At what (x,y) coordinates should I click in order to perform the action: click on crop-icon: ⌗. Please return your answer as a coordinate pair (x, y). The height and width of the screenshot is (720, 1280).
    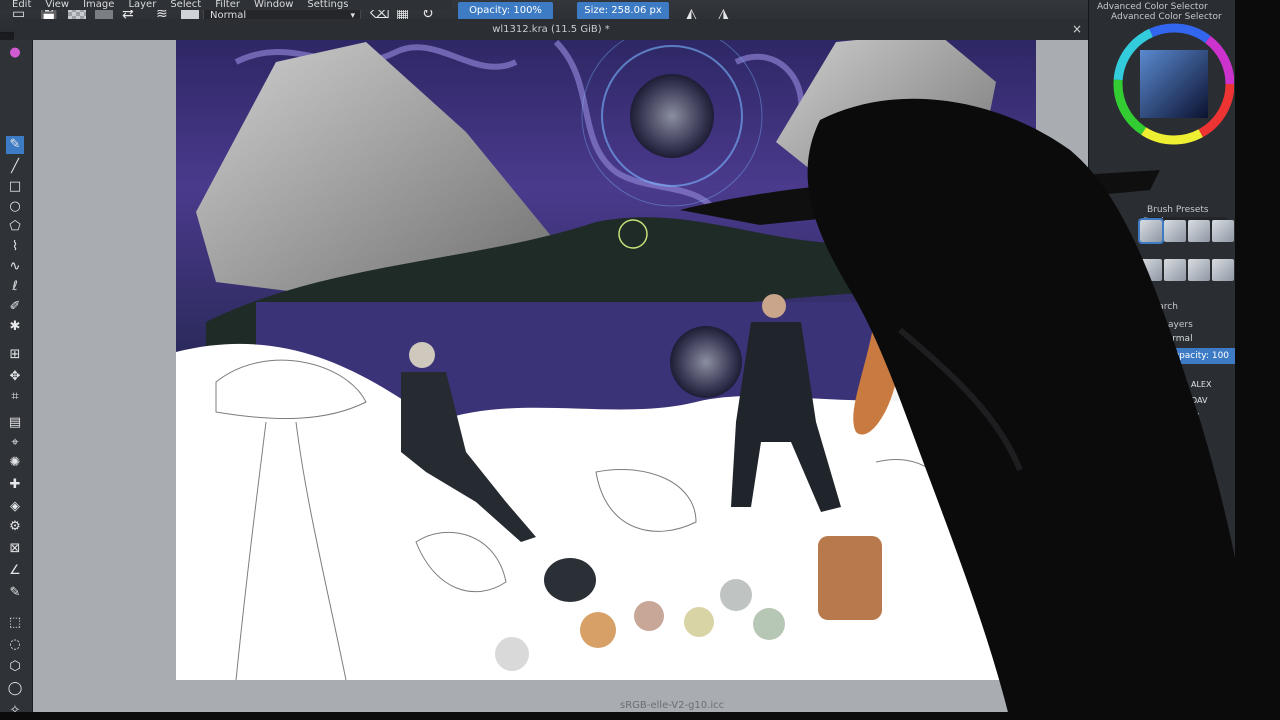
    Looking at the image, I should click on (15, 397).